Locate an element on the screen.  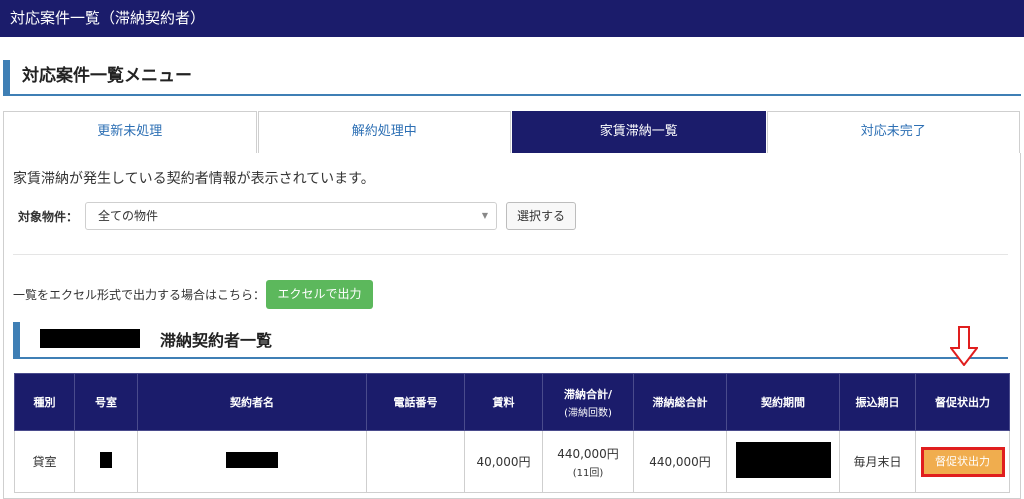
property-select-value: 全ての物件 is located at coordinates (128, 216).